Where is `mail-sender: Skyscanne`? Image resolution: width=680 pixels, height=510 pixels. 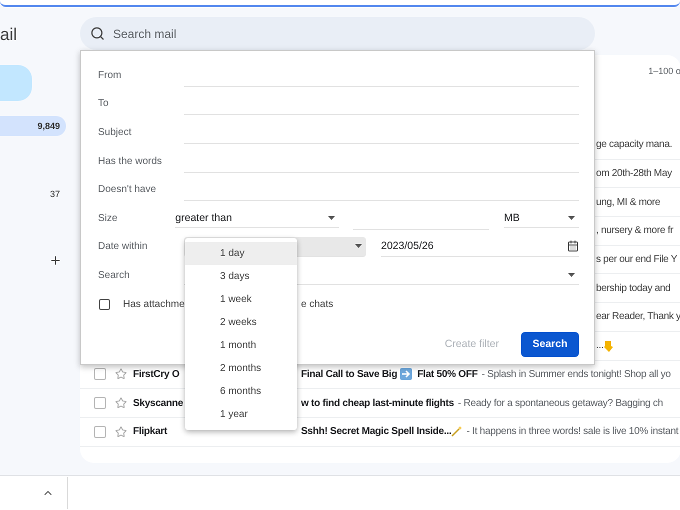 mail-sender: Skyscanne is located at coordinates (158, 403).